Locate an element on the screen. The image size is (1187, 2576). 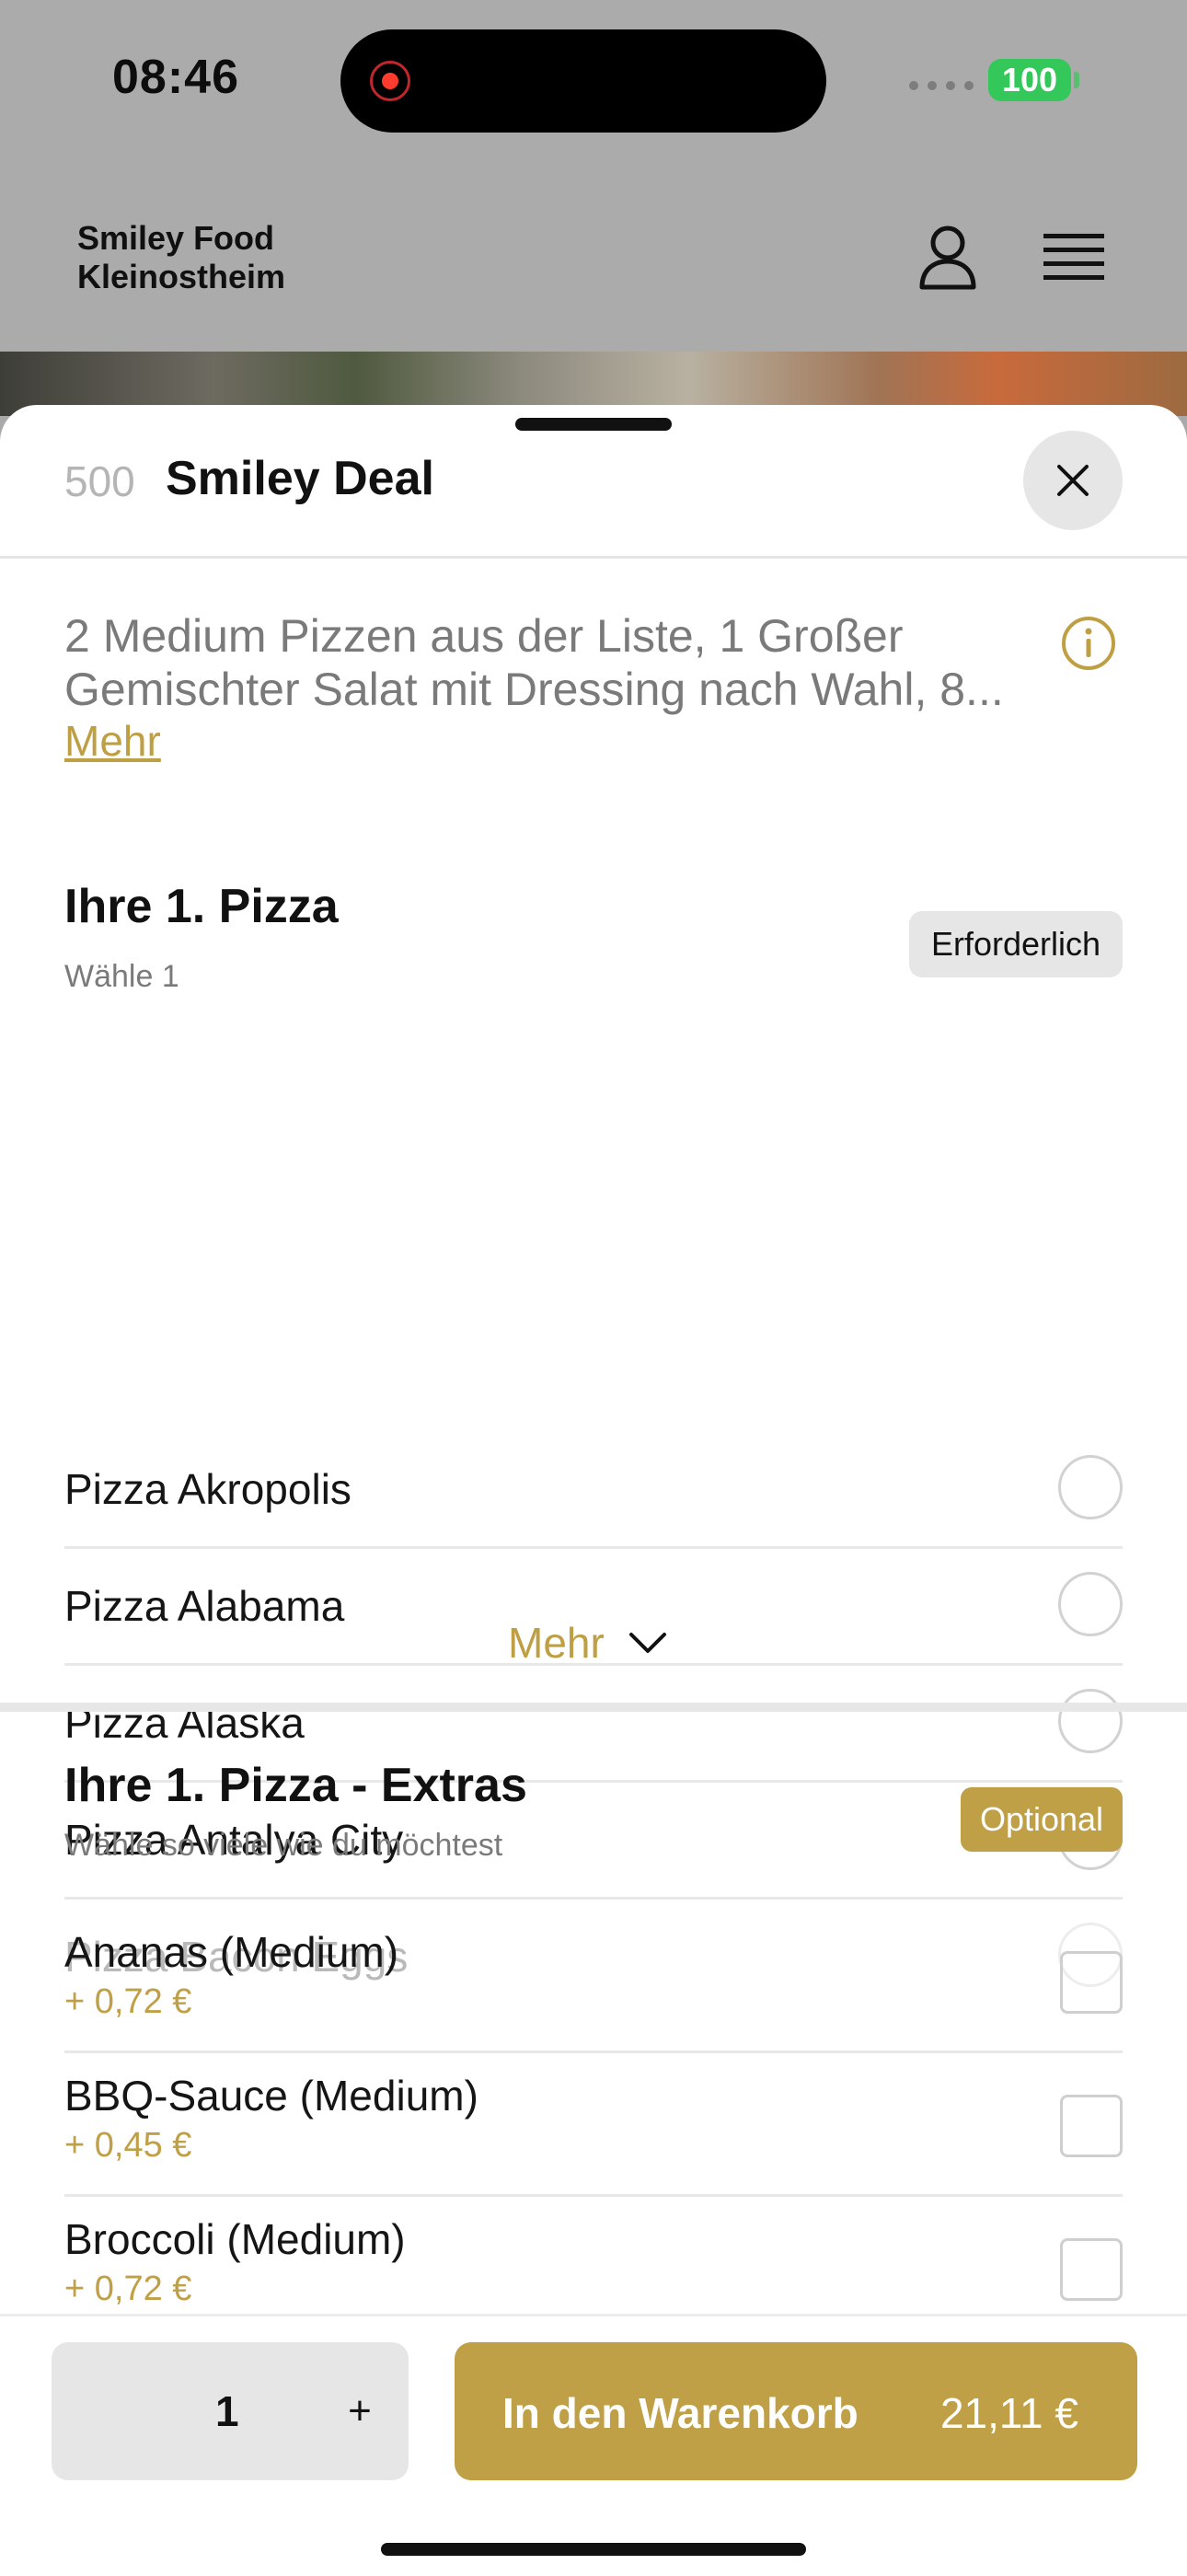
info-icon is located at coordinates (1088, 643).